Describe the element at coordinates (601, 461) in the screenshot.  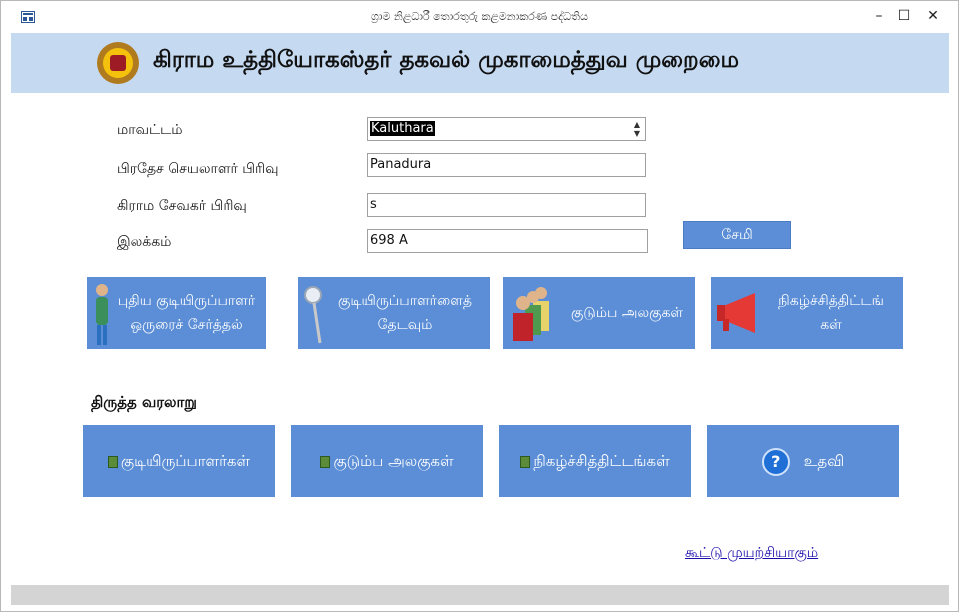
I see `history-programs-label: நிகழ்ச்சித்திட்டங்கள்` at that location.